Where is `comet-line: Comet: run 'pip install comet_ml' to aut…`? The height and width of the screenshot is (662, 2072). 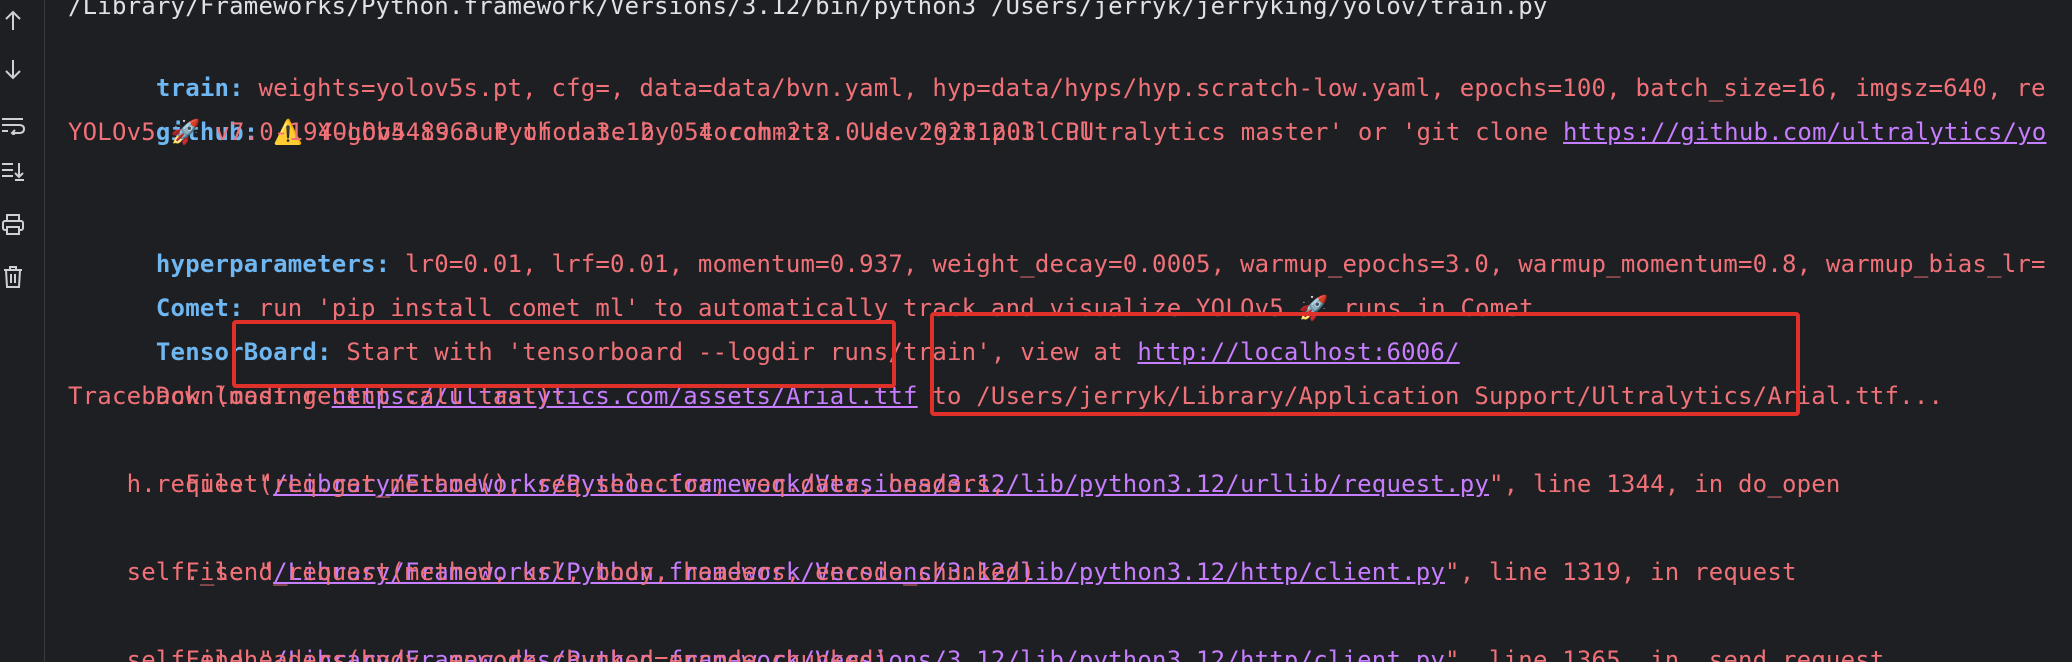
comet-line: Comet: run 'pip install comet_ml' to aut… is located at coordinates (801, 282).